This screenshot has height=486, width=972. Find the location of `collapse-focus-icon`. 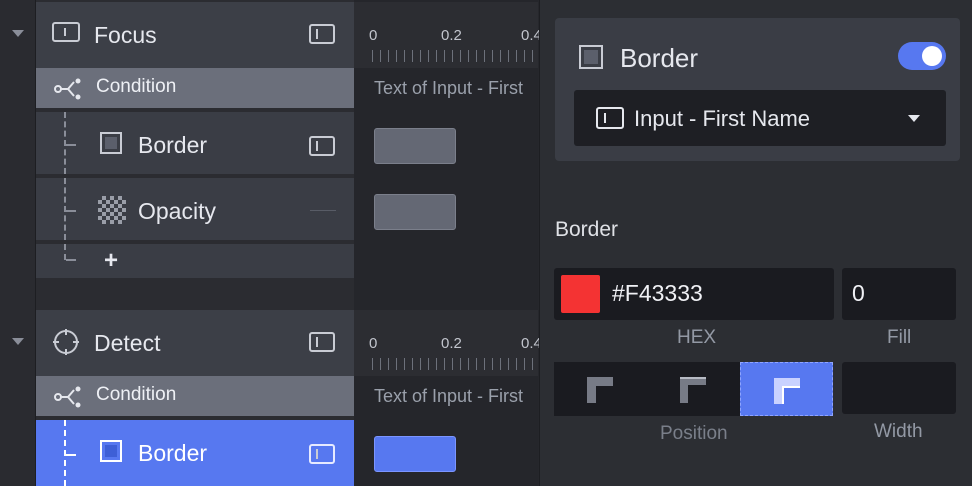

collapse-focus-icon is located at coordinates (18, 33).